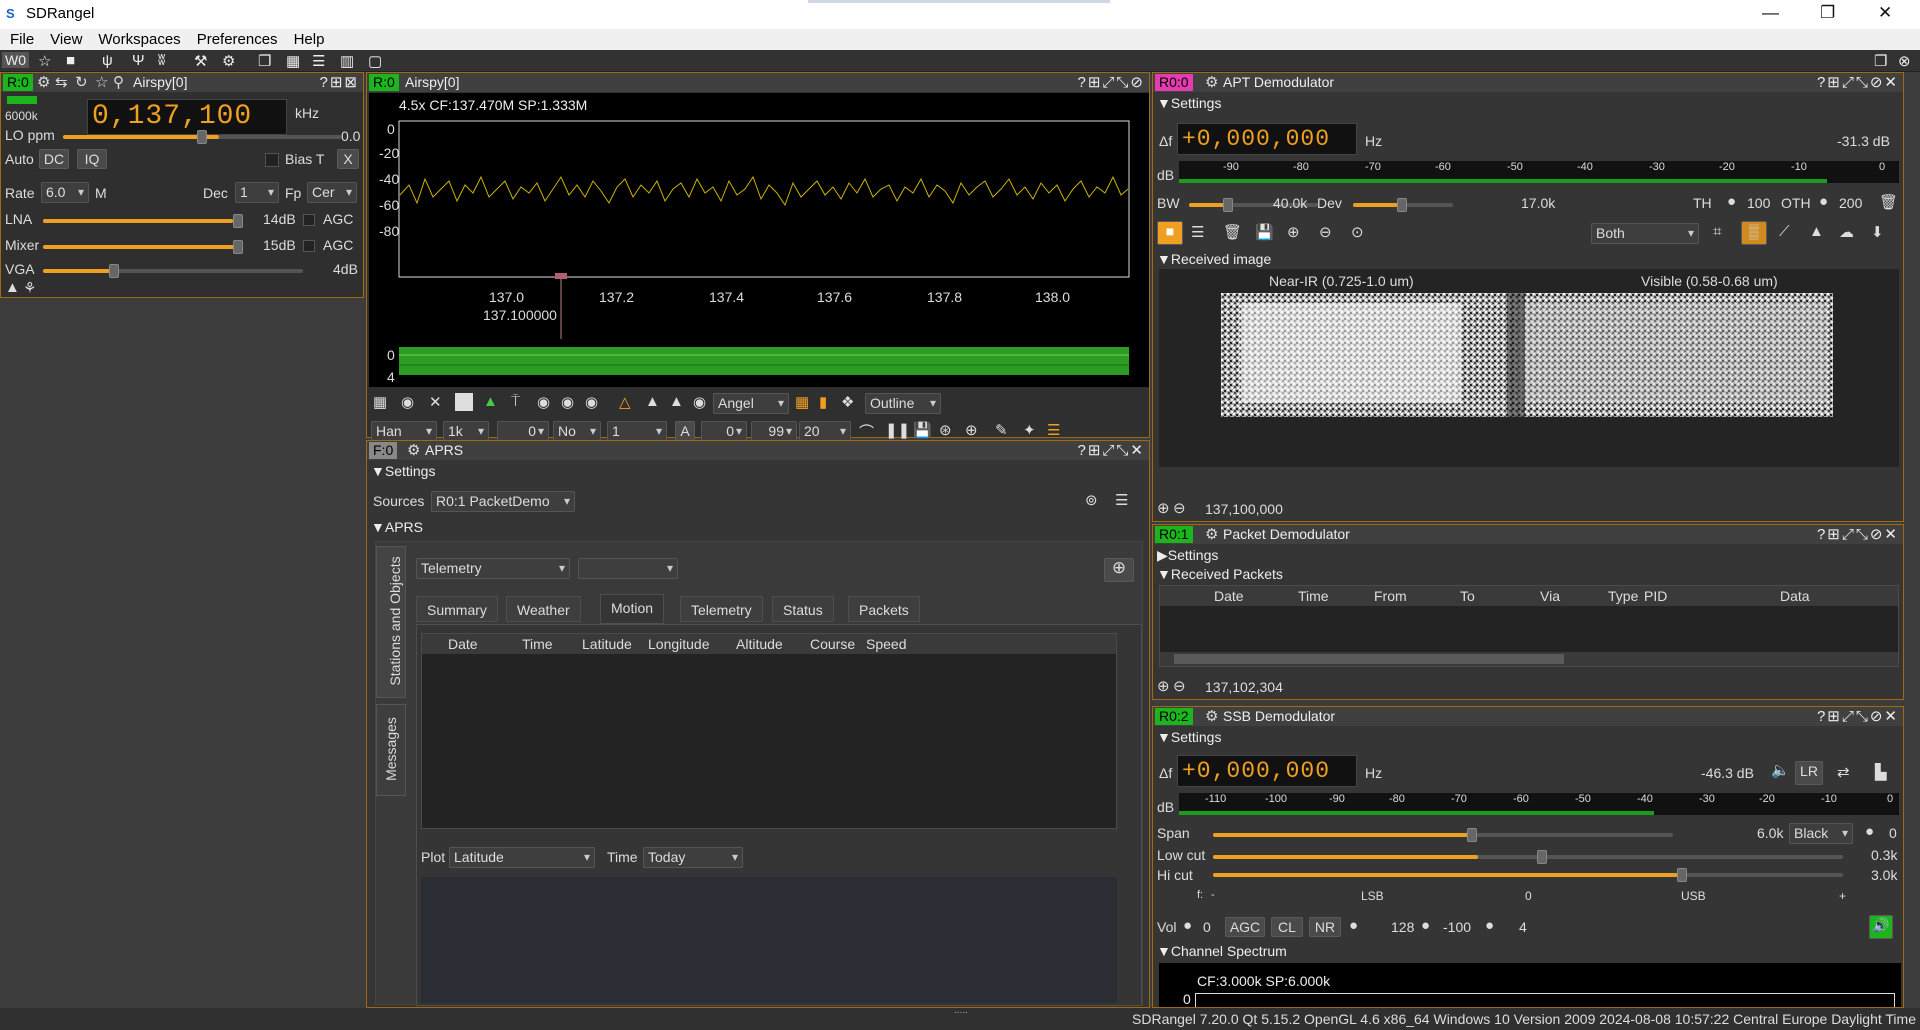 This screenshot has height=1030, width=1920. Describe the element at coordinates (54, 159) in the screenshot. I see `dc-button: DC` at that location.